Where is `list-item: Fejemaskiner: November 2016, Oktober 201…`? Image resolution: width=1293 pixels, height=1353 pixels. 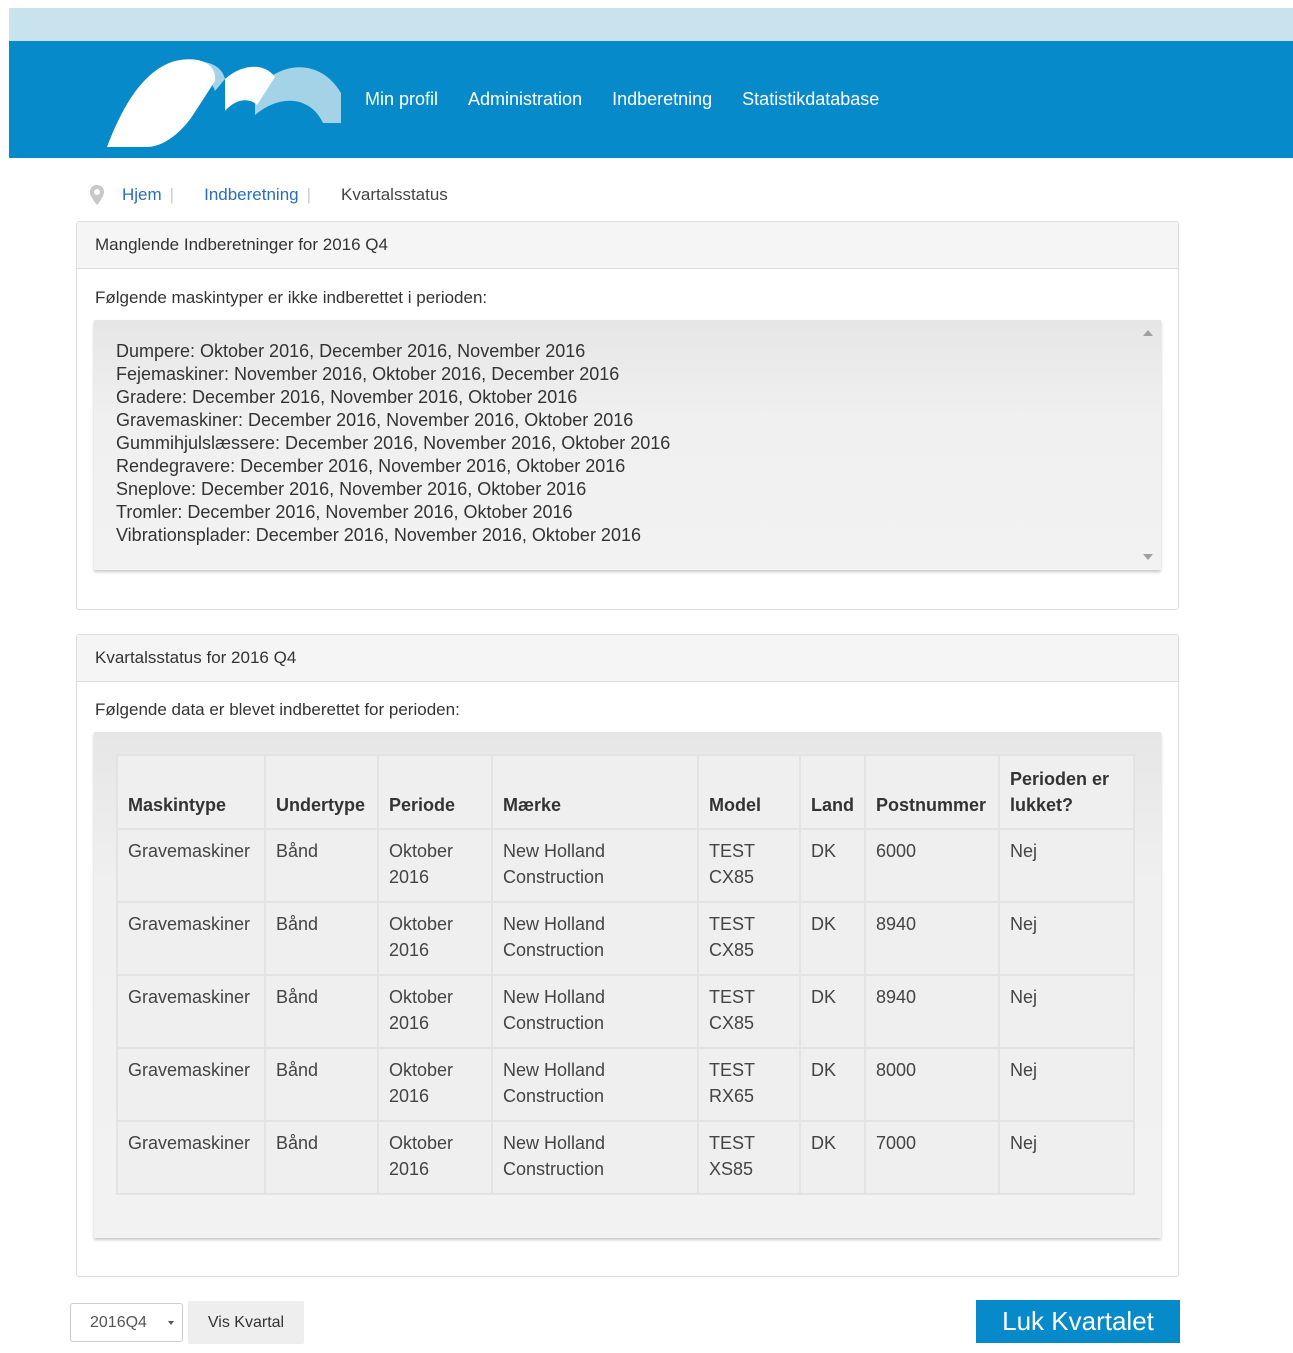 list-item: Fejemaskiner: November 2016, Oktober 201… is located at coordinates (368, 374).